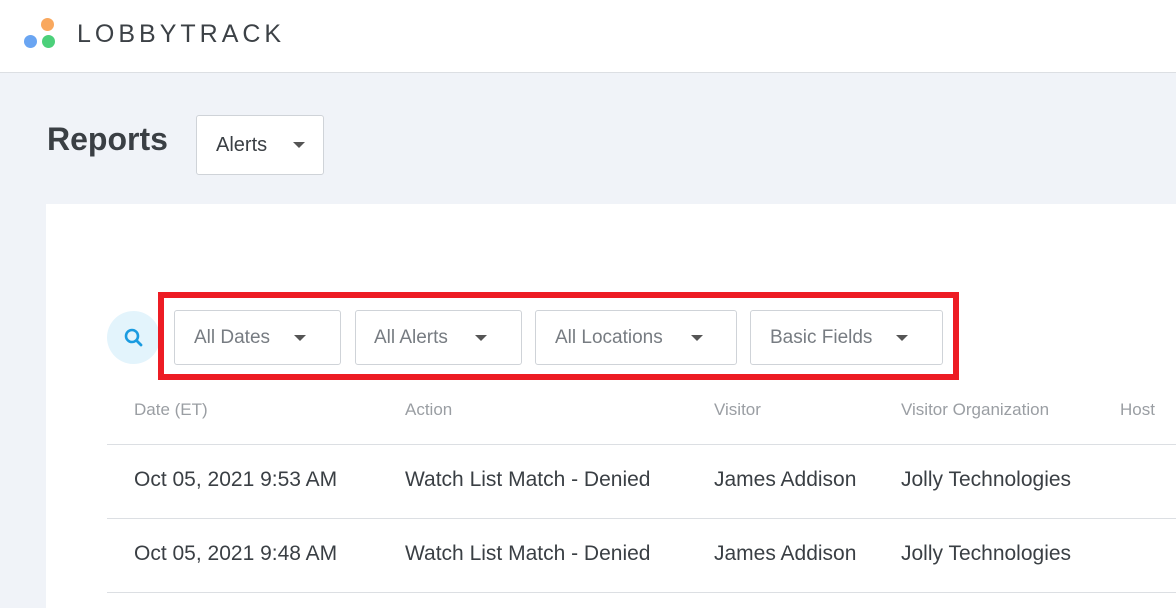 This screenshot has width=1176, height=608. Describe the element at coordinates (181, 34) in the screenshot. I see `brand-name: LOBBYTRACK` at that location.